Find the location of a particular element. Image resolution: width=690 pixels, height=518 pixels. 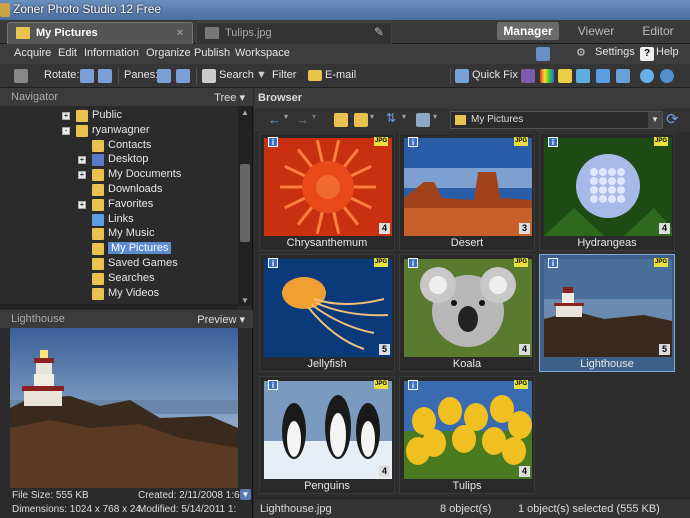

thumbnail-item: i JPG 5 Lighthouse is located at coordinates (607, 313).